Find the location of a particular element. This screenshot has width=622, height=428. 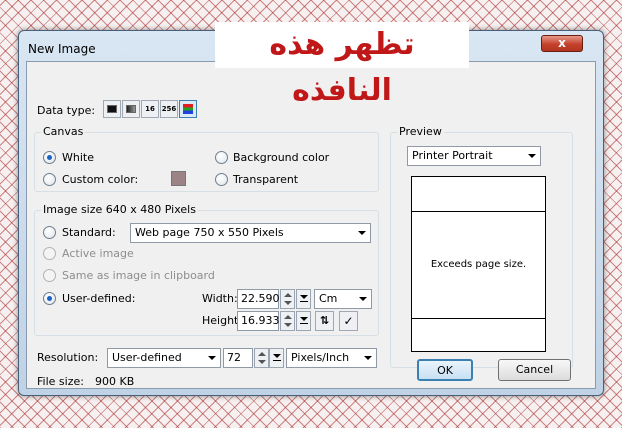

width-input: 22.590 is located at coordinates (258, 299).